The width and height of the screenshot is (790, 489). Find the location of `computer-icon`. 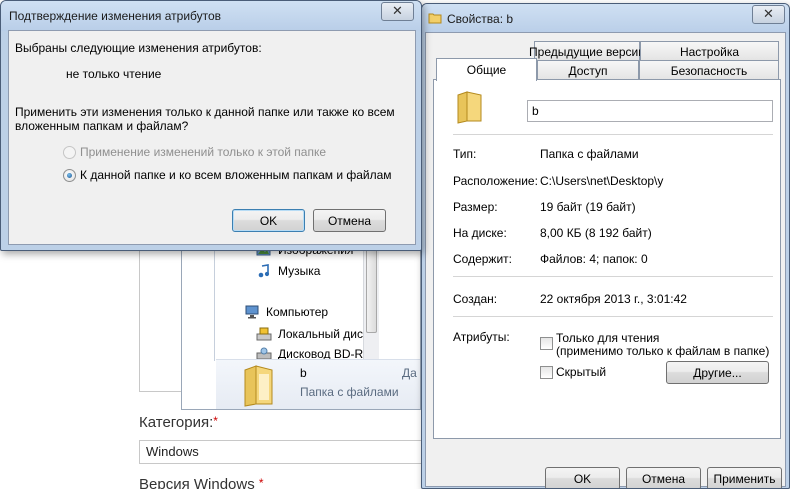

computer-icon is located at coordinates (252, 312).